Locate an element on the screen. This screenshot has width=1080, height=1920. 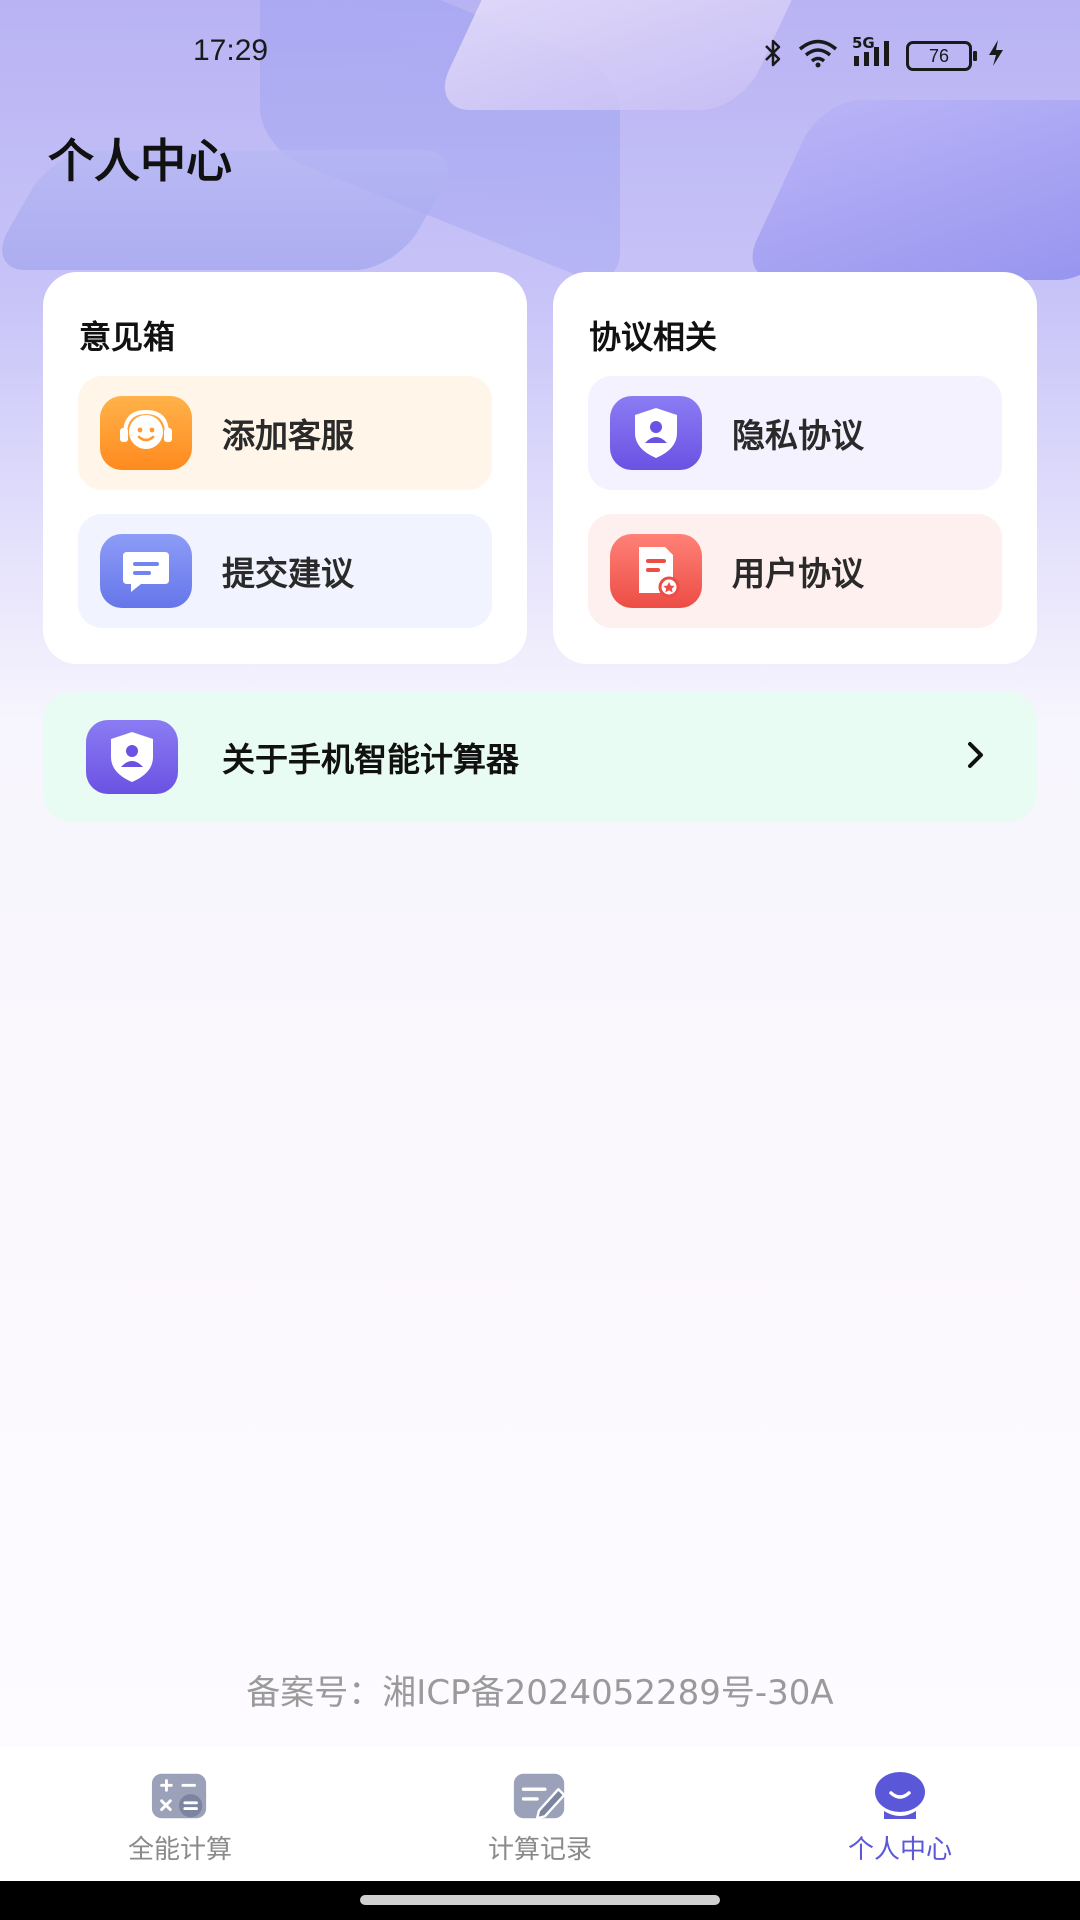
profile-icon is located at coordinates (900, 1796).